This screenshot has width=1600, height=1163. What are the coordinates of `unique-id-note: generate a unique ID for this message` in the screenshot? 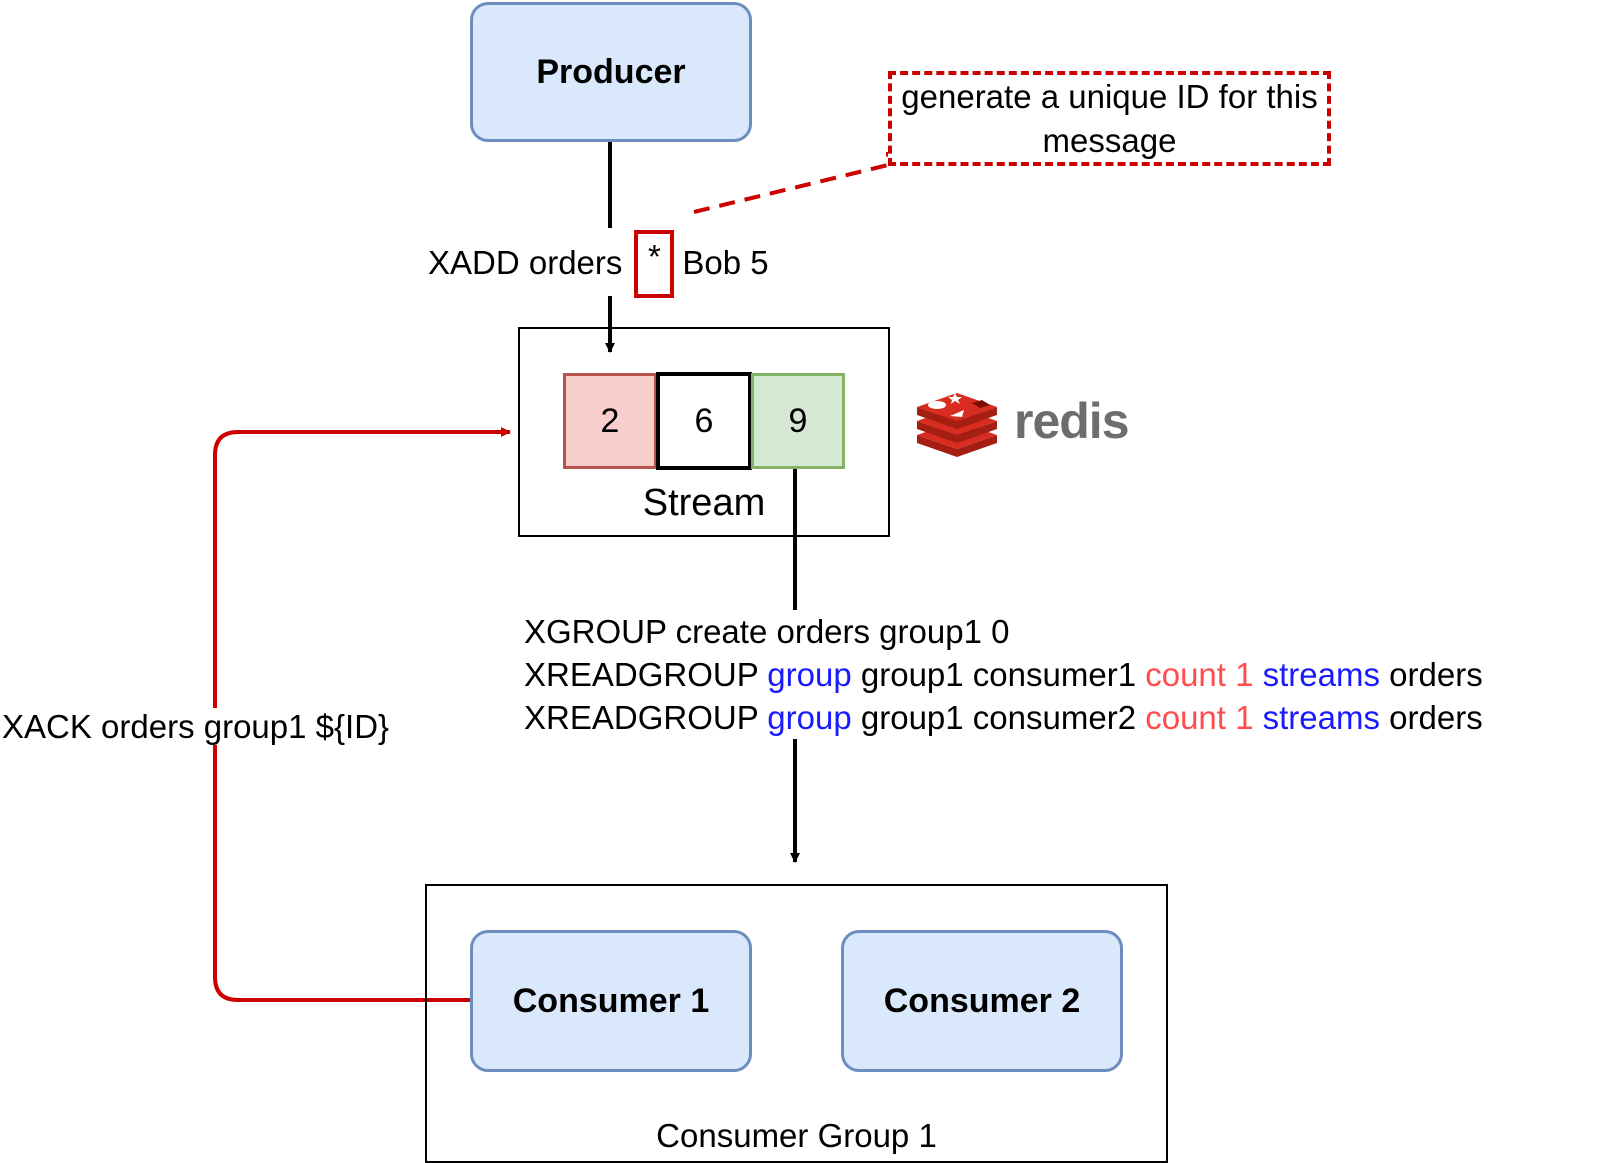 It's located at (1109, 118).